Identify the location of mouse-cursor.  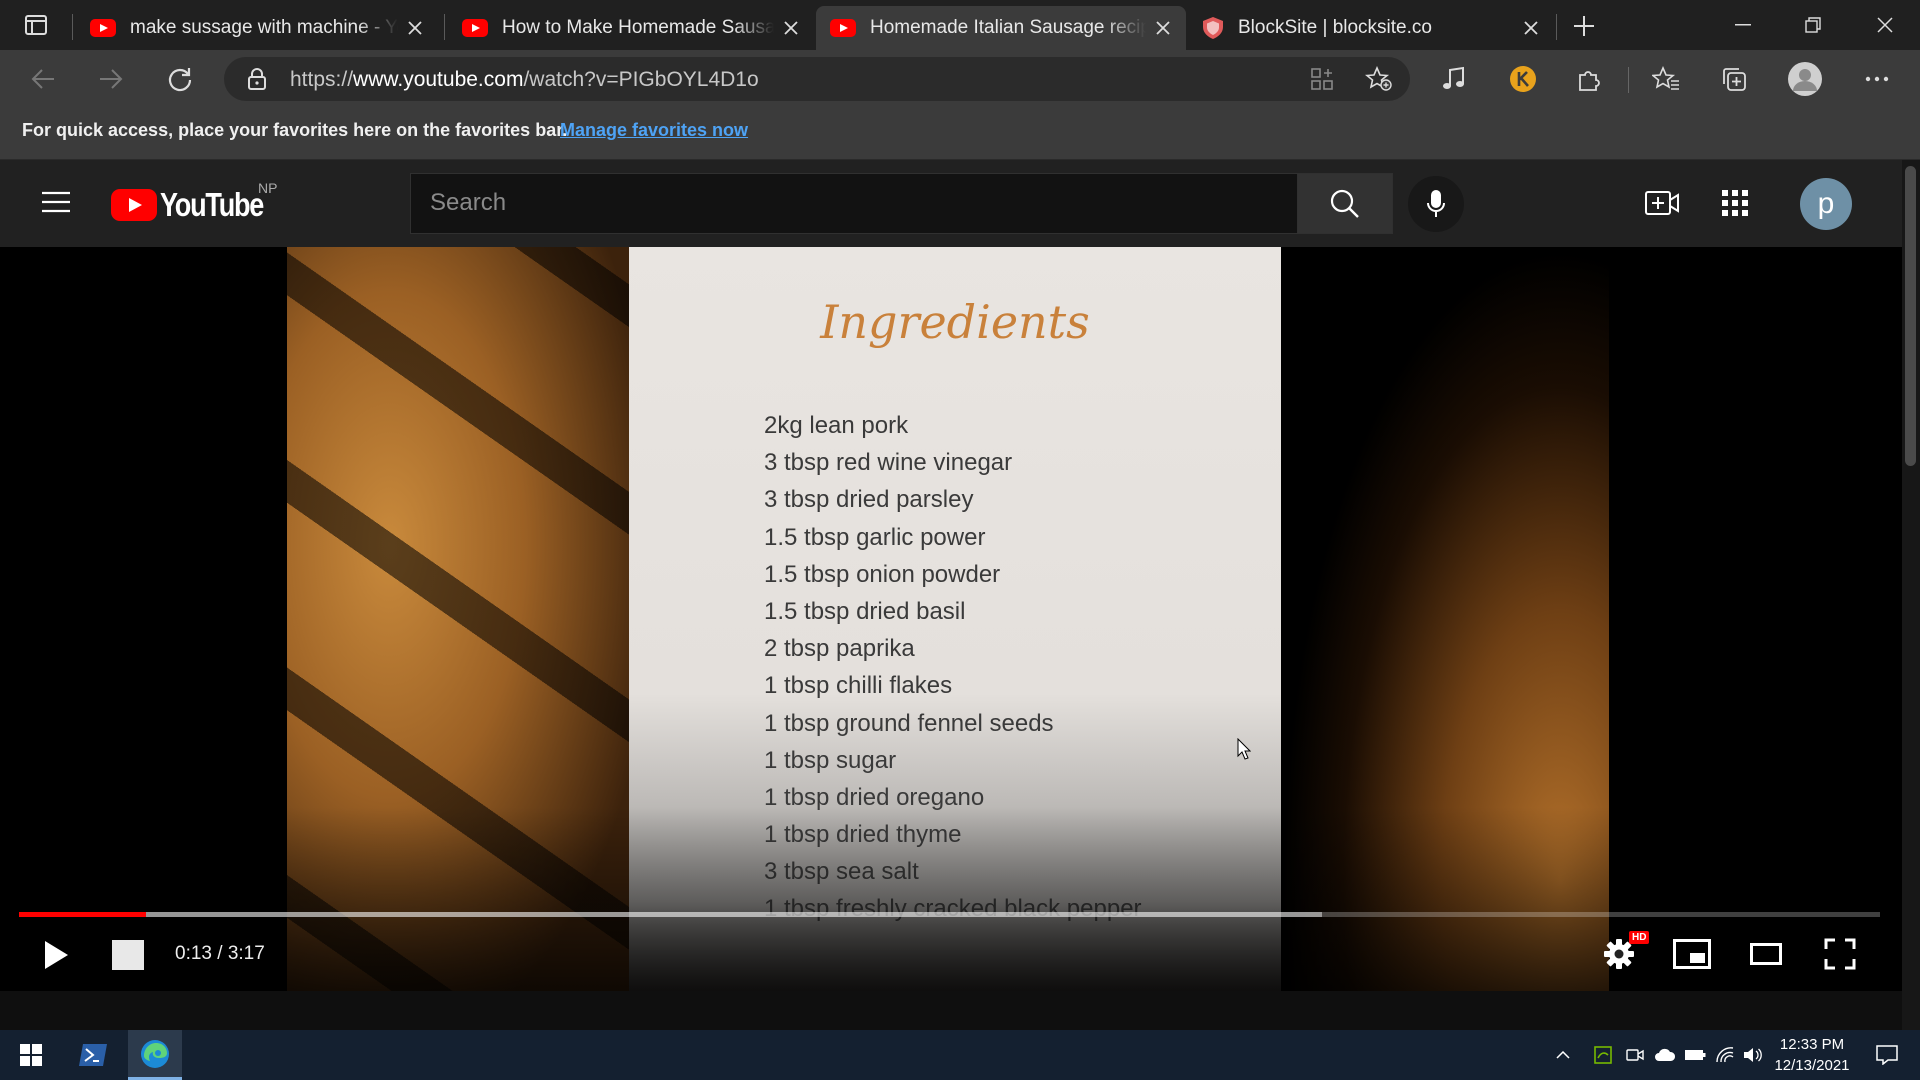
(1244, 749).